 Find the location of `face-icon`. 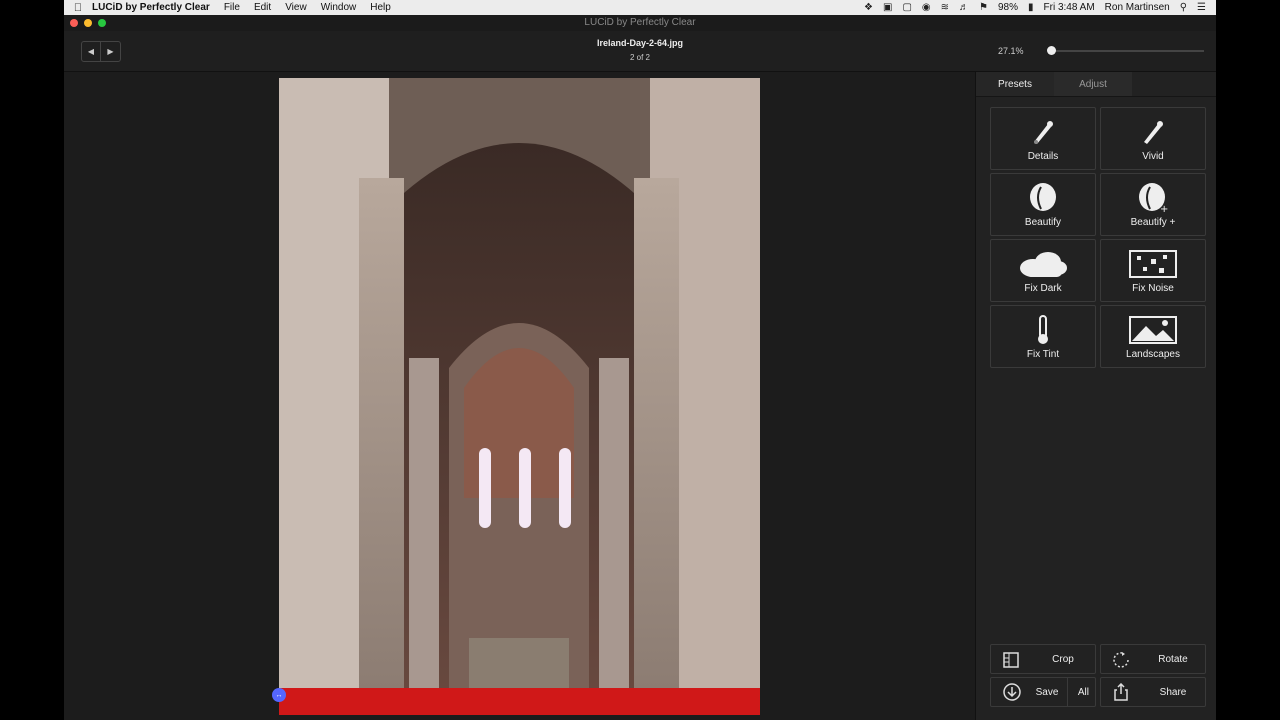

face-icon is located at coordinates (1043, 198).